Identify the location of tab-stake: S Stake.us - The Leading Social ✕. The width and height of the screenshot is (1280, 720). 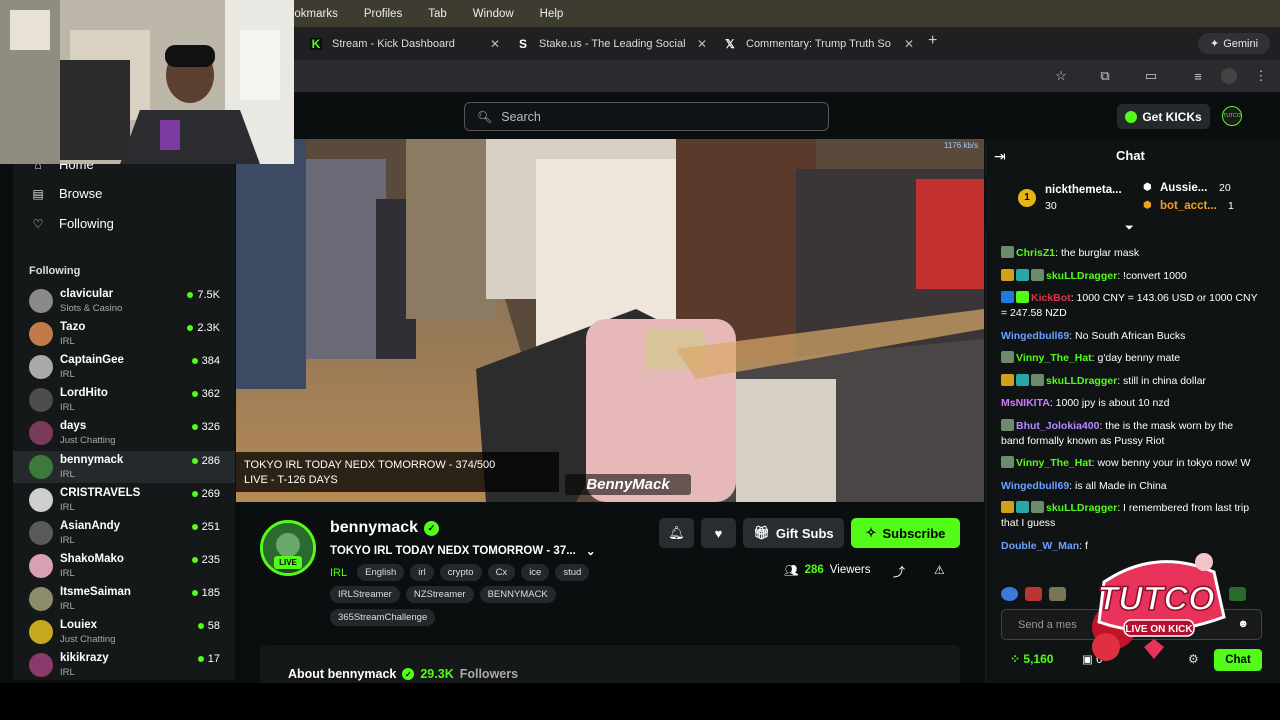
(609, 44).